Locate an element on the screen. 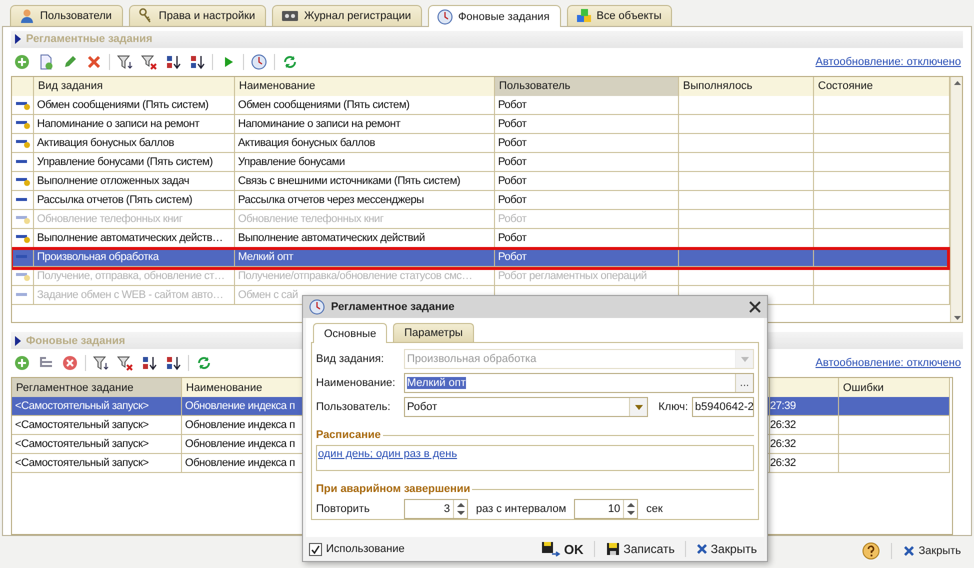 The height and width of the screenshot is (568, 974). table-cell: Рассылка отчетов (Пять систем) is located at coordinates (134, 200).